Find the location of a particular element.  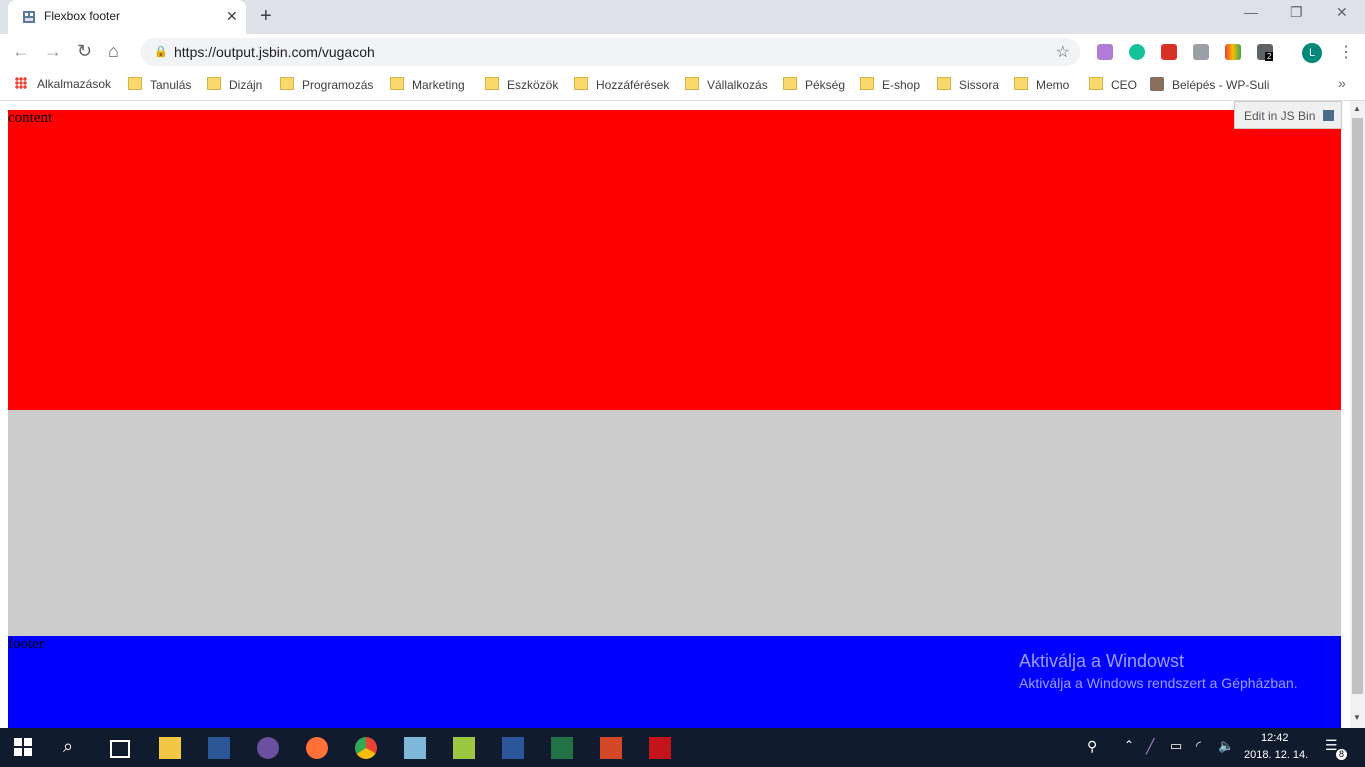

bookmark-apps: Alkalmazások is located at coordinates (63, 84).